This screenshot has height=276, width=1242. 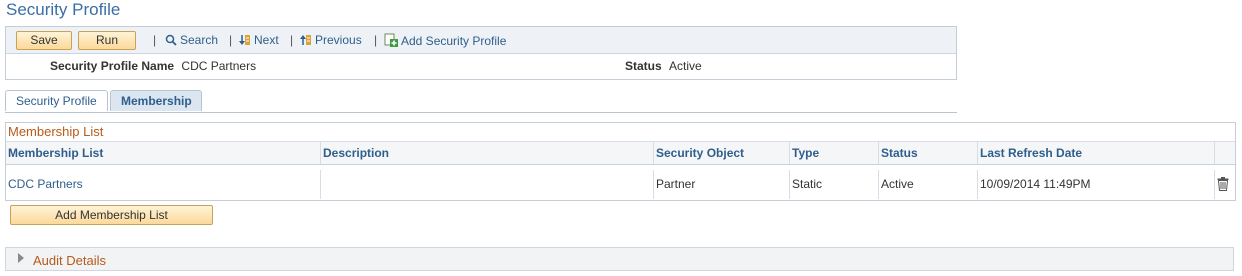 I want to click on profile-name-value: CDC Partners, so click(x=219, y=66).